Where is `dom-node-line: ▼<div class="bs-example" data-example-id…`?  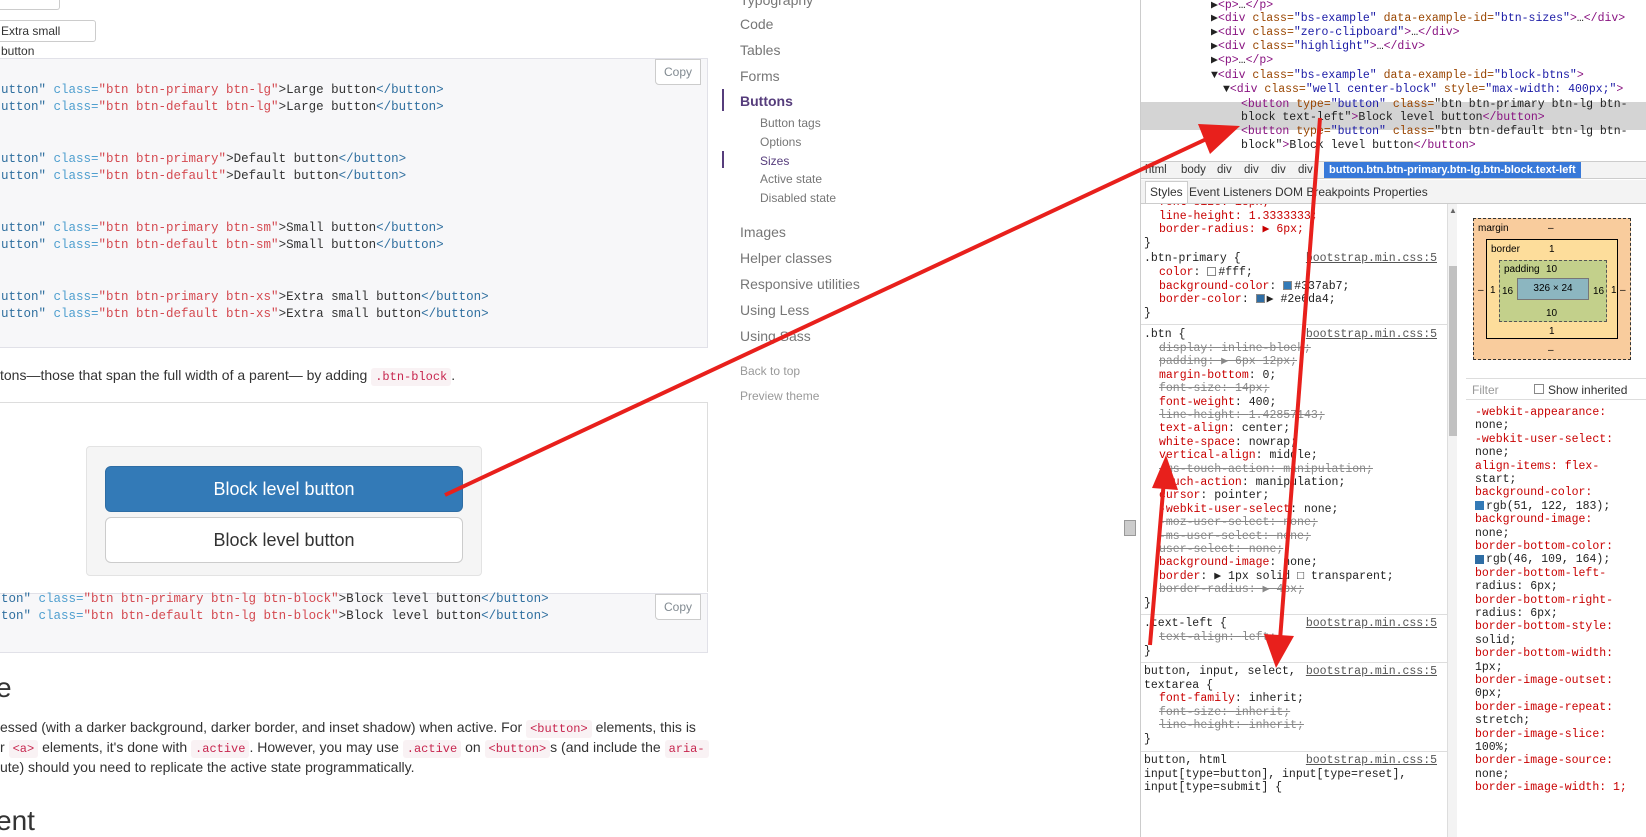 dom-node-line: ▼<div class="bs-example" data-example-id… is located at coordinates (1397, 76).